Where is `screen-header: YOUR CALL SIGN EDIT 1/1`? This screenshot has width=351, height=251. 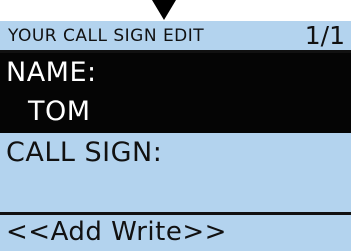
screen-header: YOUR CALL SIGN EDIT 1/1 is located at coordinates (175, 35).